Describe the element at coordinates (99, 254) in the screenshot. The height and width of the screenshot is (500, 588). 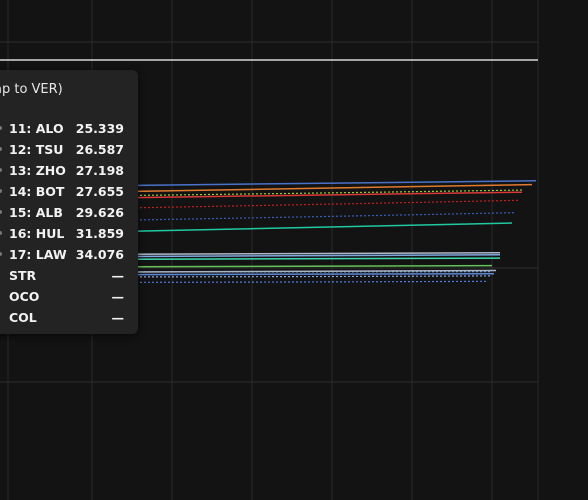
I see `tooltip-row-value: 34.076` at that location.